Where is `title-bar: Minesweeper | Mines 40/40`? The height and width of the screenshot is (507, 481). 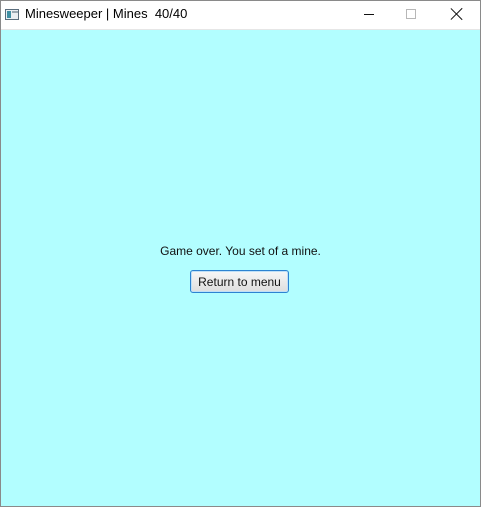
title-bar: Minesweeper | Mines 40/40 is located at coordinates (240, 15).